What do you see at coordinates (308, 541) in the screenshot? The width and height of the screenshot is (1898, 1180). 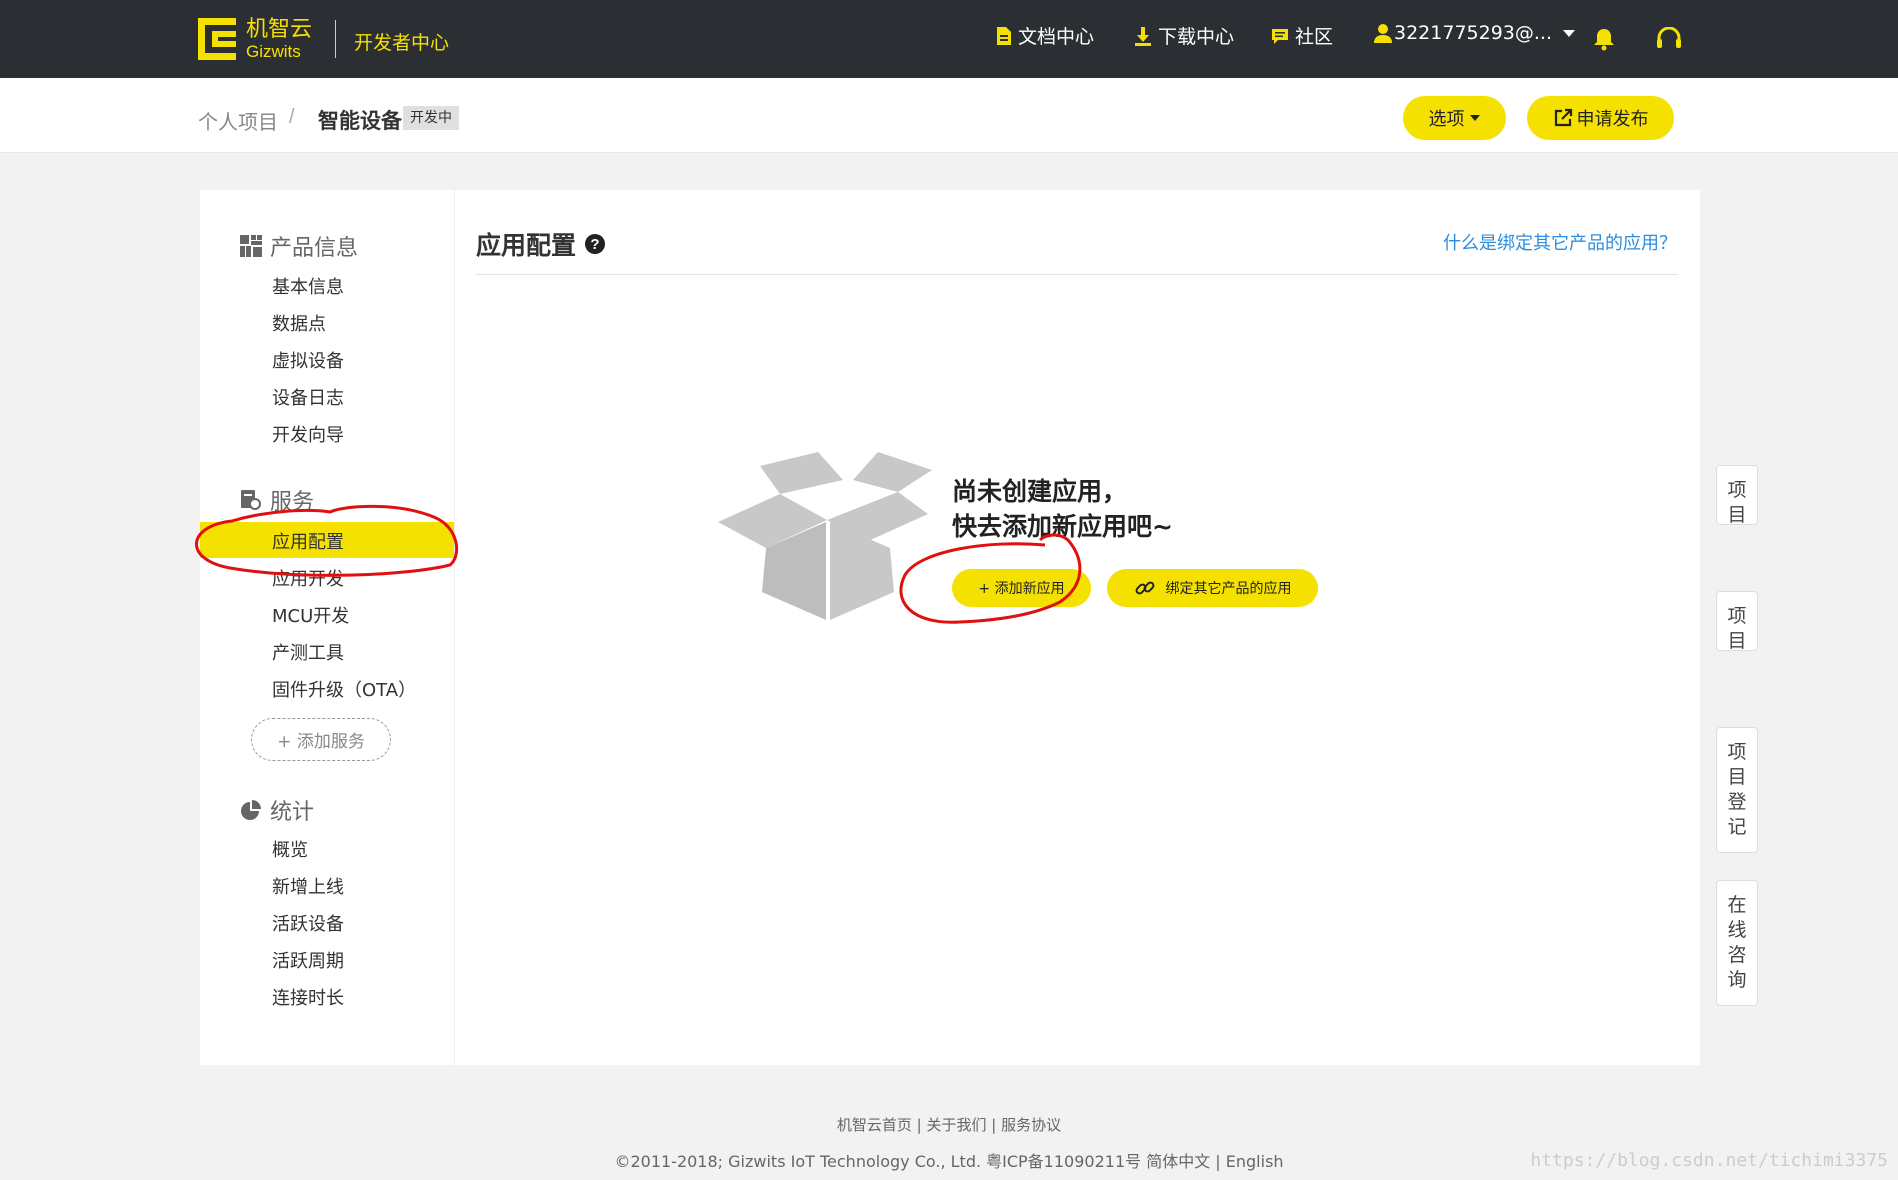 I see `sidebar-item-app-config: 应用配置` at bounding box center [308, 541].